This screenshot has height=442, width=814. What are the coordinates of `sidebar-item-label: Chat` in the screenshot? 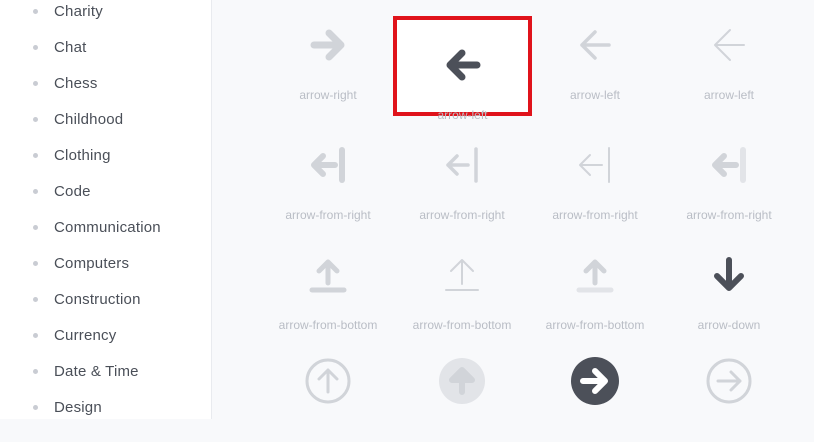 It's located at (70, 47).